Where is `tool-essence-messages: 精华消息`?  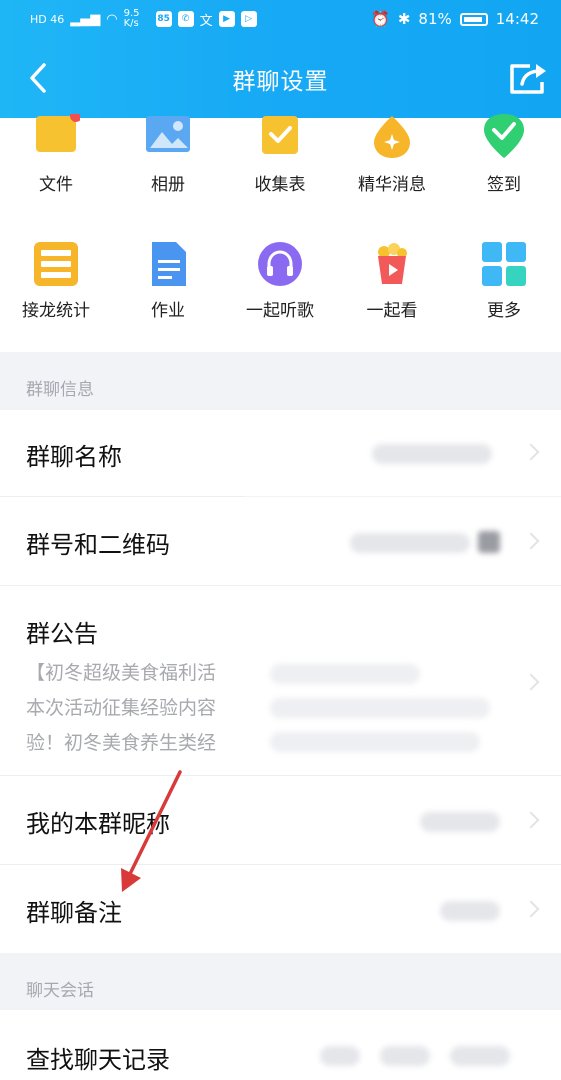
tool-essence-messages: 精华消息 is located at coordinates (392, 155).